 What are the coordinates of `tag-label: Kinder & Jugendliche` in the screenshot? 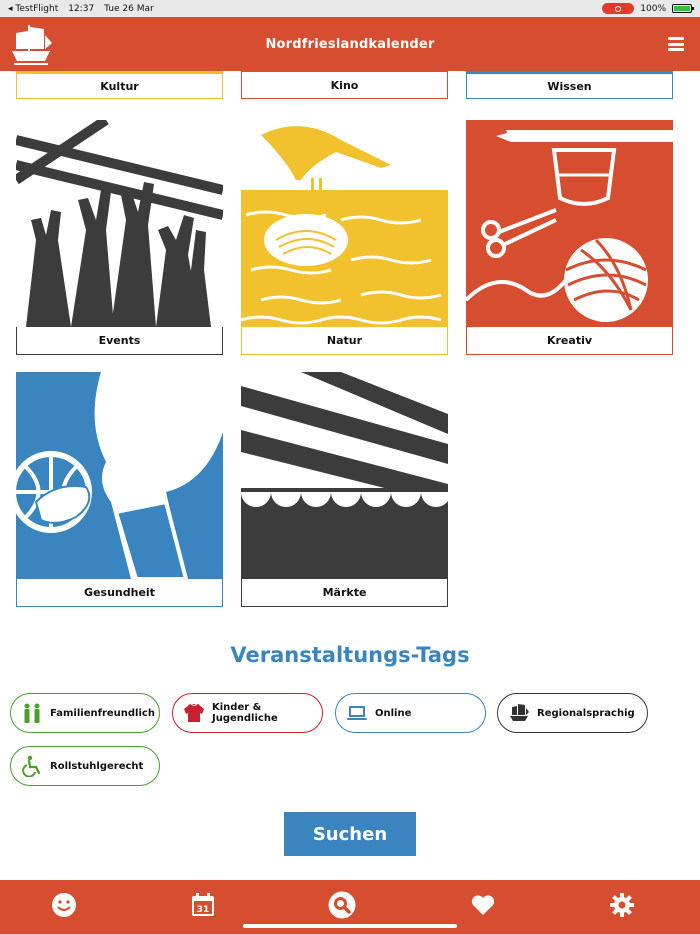 It's located at (245, 713).